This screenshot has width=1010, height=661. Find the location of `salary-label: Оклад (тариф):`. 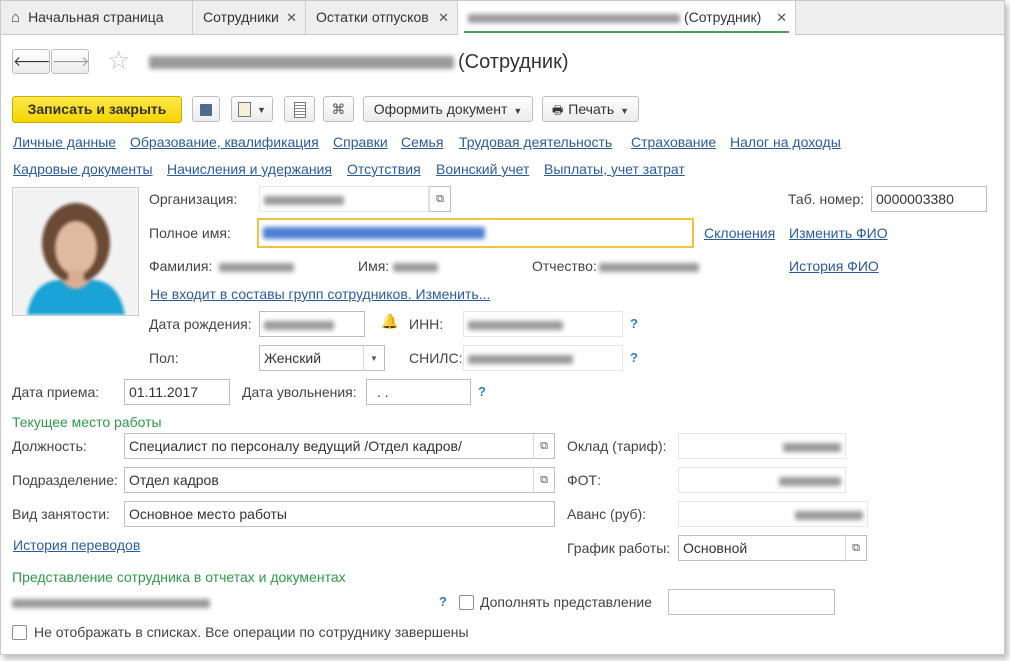

salary-label: Оклад (тариф): is located at coordinates (617, 446).